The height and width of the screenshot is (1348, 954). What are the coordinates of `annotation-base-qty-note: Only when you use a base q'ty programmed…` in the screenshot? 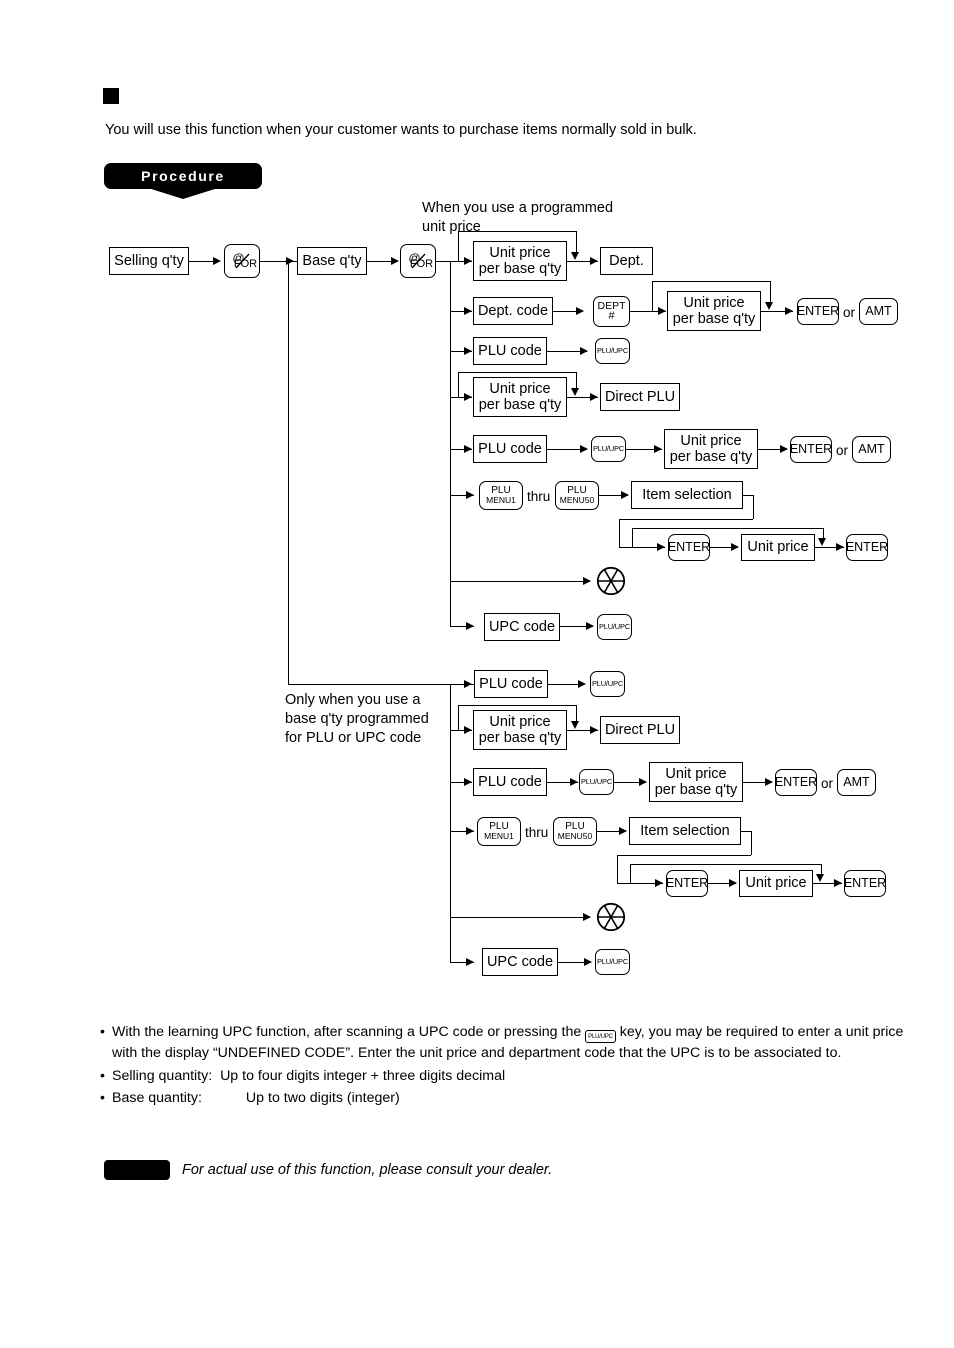 It's located at (357, 719).